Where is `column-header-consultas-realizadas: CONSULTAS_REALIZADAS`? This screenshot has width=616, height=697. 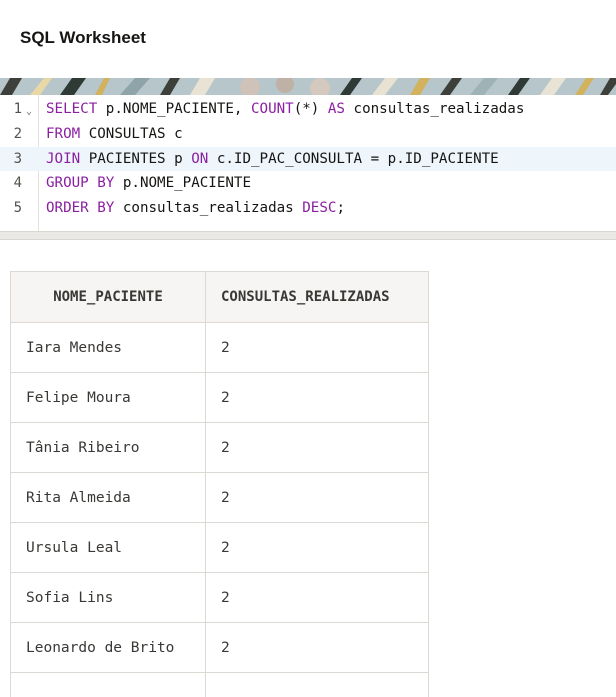
column-header-consultas-realizadas: CONSULTAS_REALIZADAS is located at coordinates (317, 297).